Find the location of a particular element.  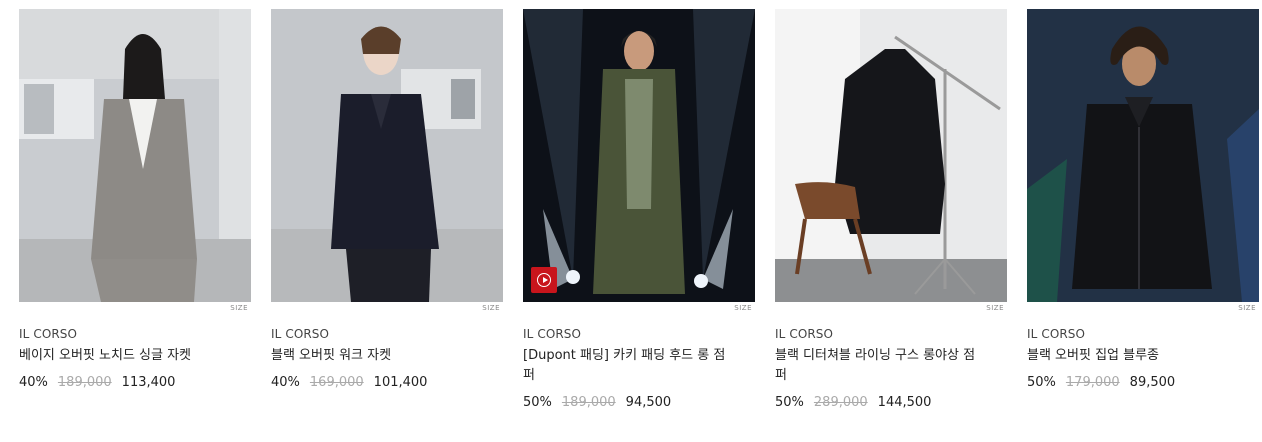

price-row: 50% 189,000 94,500 is located at coordinates (597, 402).